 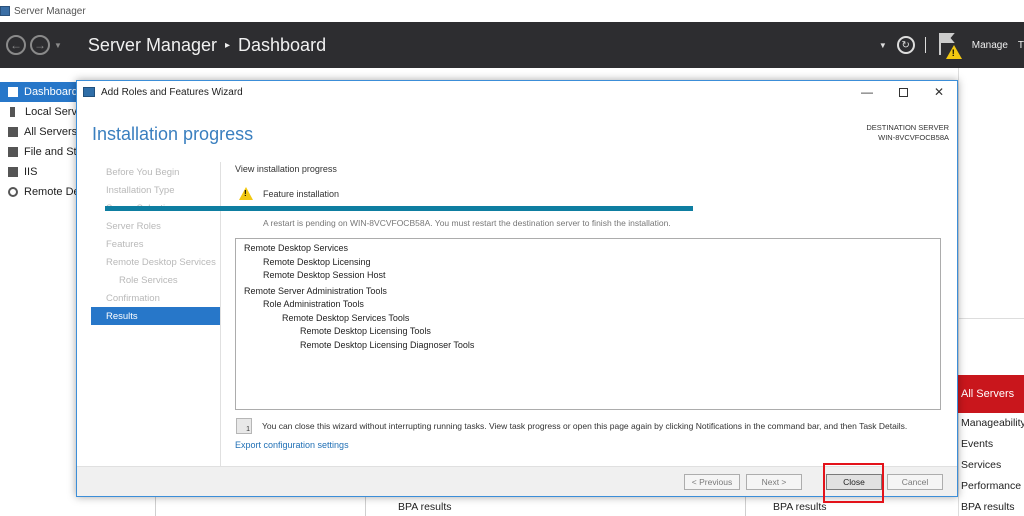 What do you see at coordinates (5, 11) in the screenshot?
I see `server-manager-app-icon` at bounding box center [5, 11].